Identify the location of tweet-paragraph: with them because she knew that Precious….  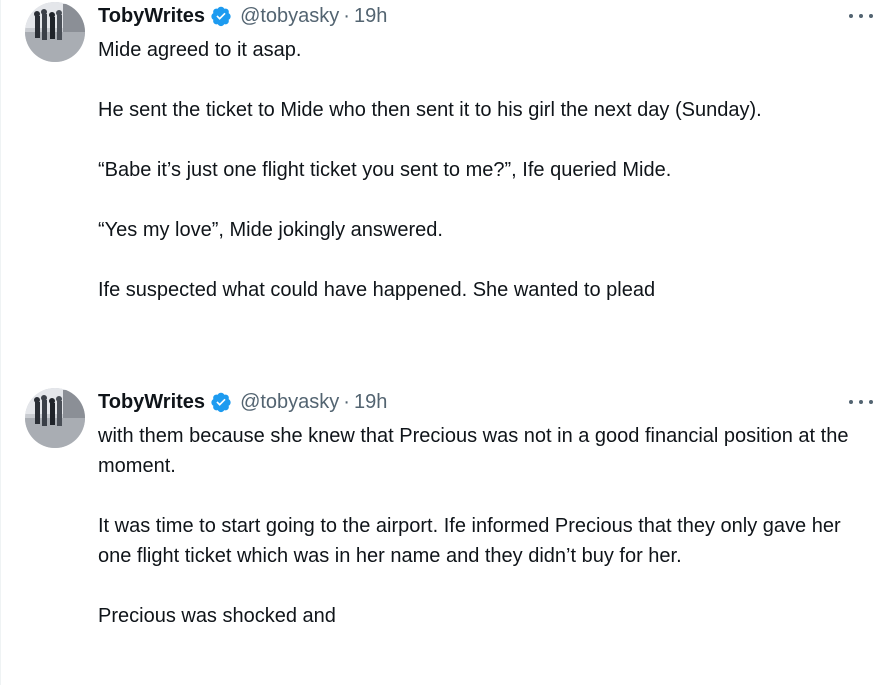
(473, 451).